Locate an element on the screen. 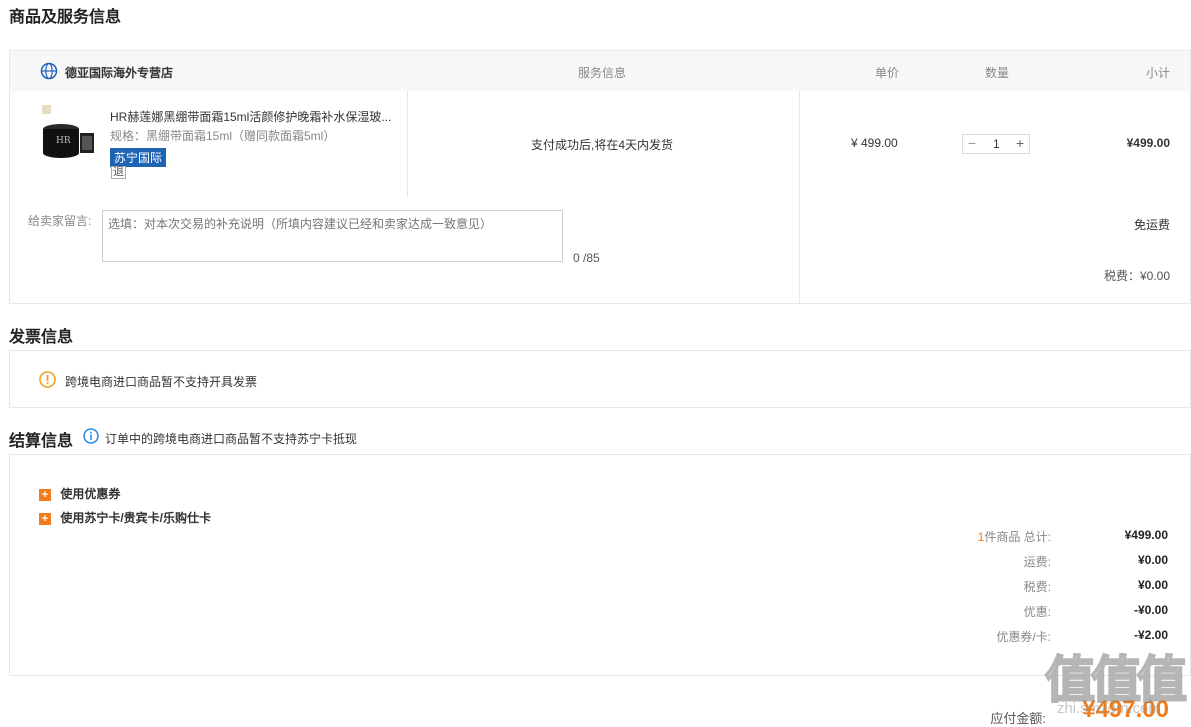 This screenshot has height=727, width=1191. column-unit-price: 单价 is located at coordinates (887, 73).